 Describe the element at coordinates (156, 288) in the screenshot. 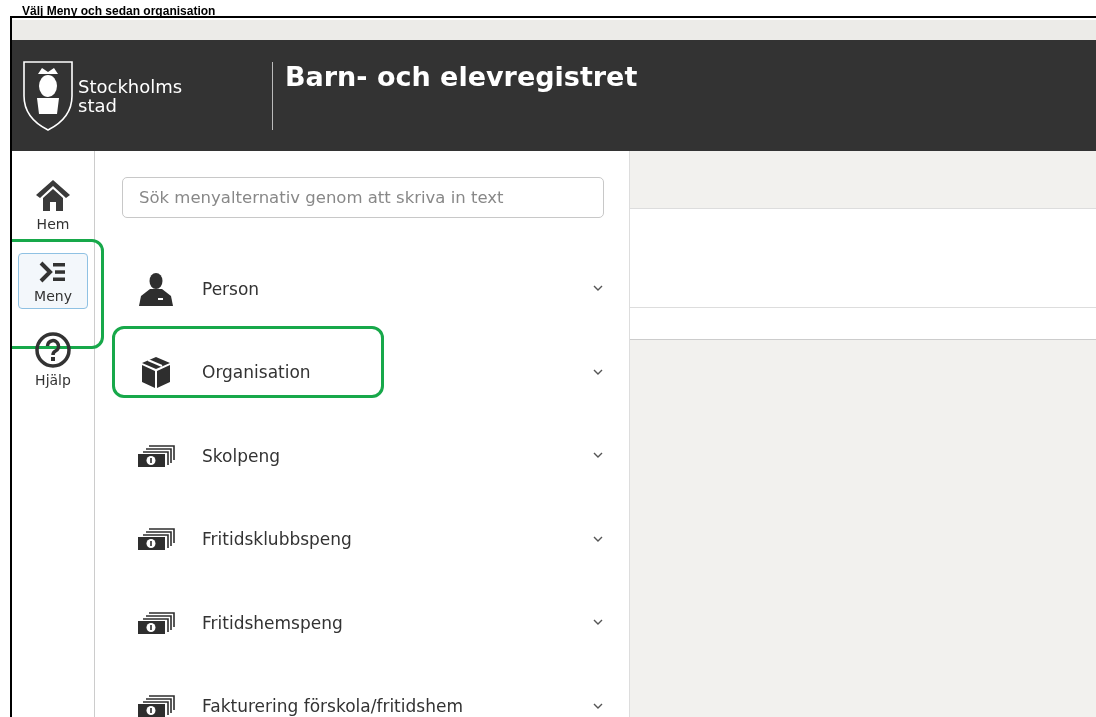

I see `person-icon` at that location.